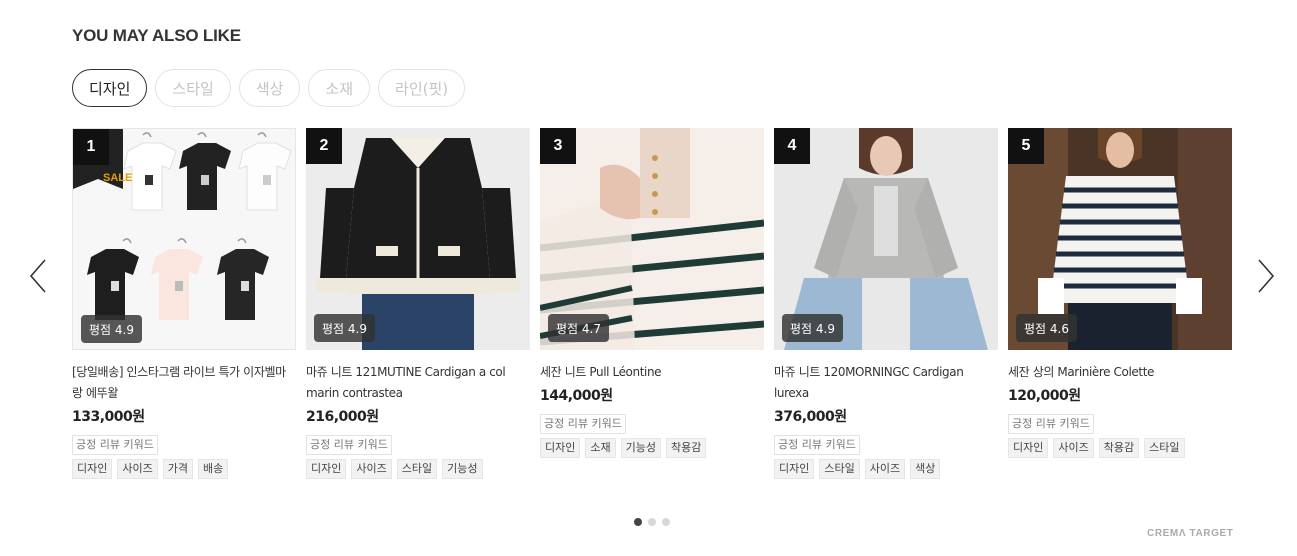  I want to click on filter-tab-color: 색상, so click(269, 88).